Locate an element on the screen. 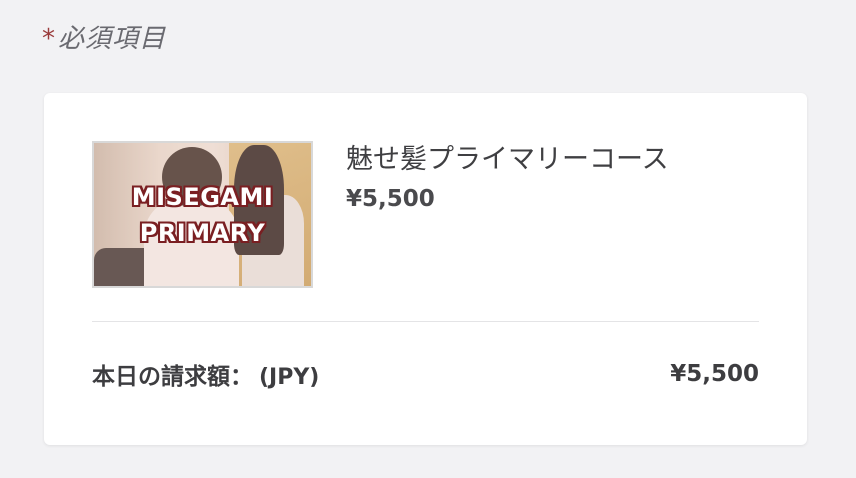 Image resolution: width=856 pixels, height=478 pixels. total-amount: ¥5,500 is located at coordinates (714, 374).